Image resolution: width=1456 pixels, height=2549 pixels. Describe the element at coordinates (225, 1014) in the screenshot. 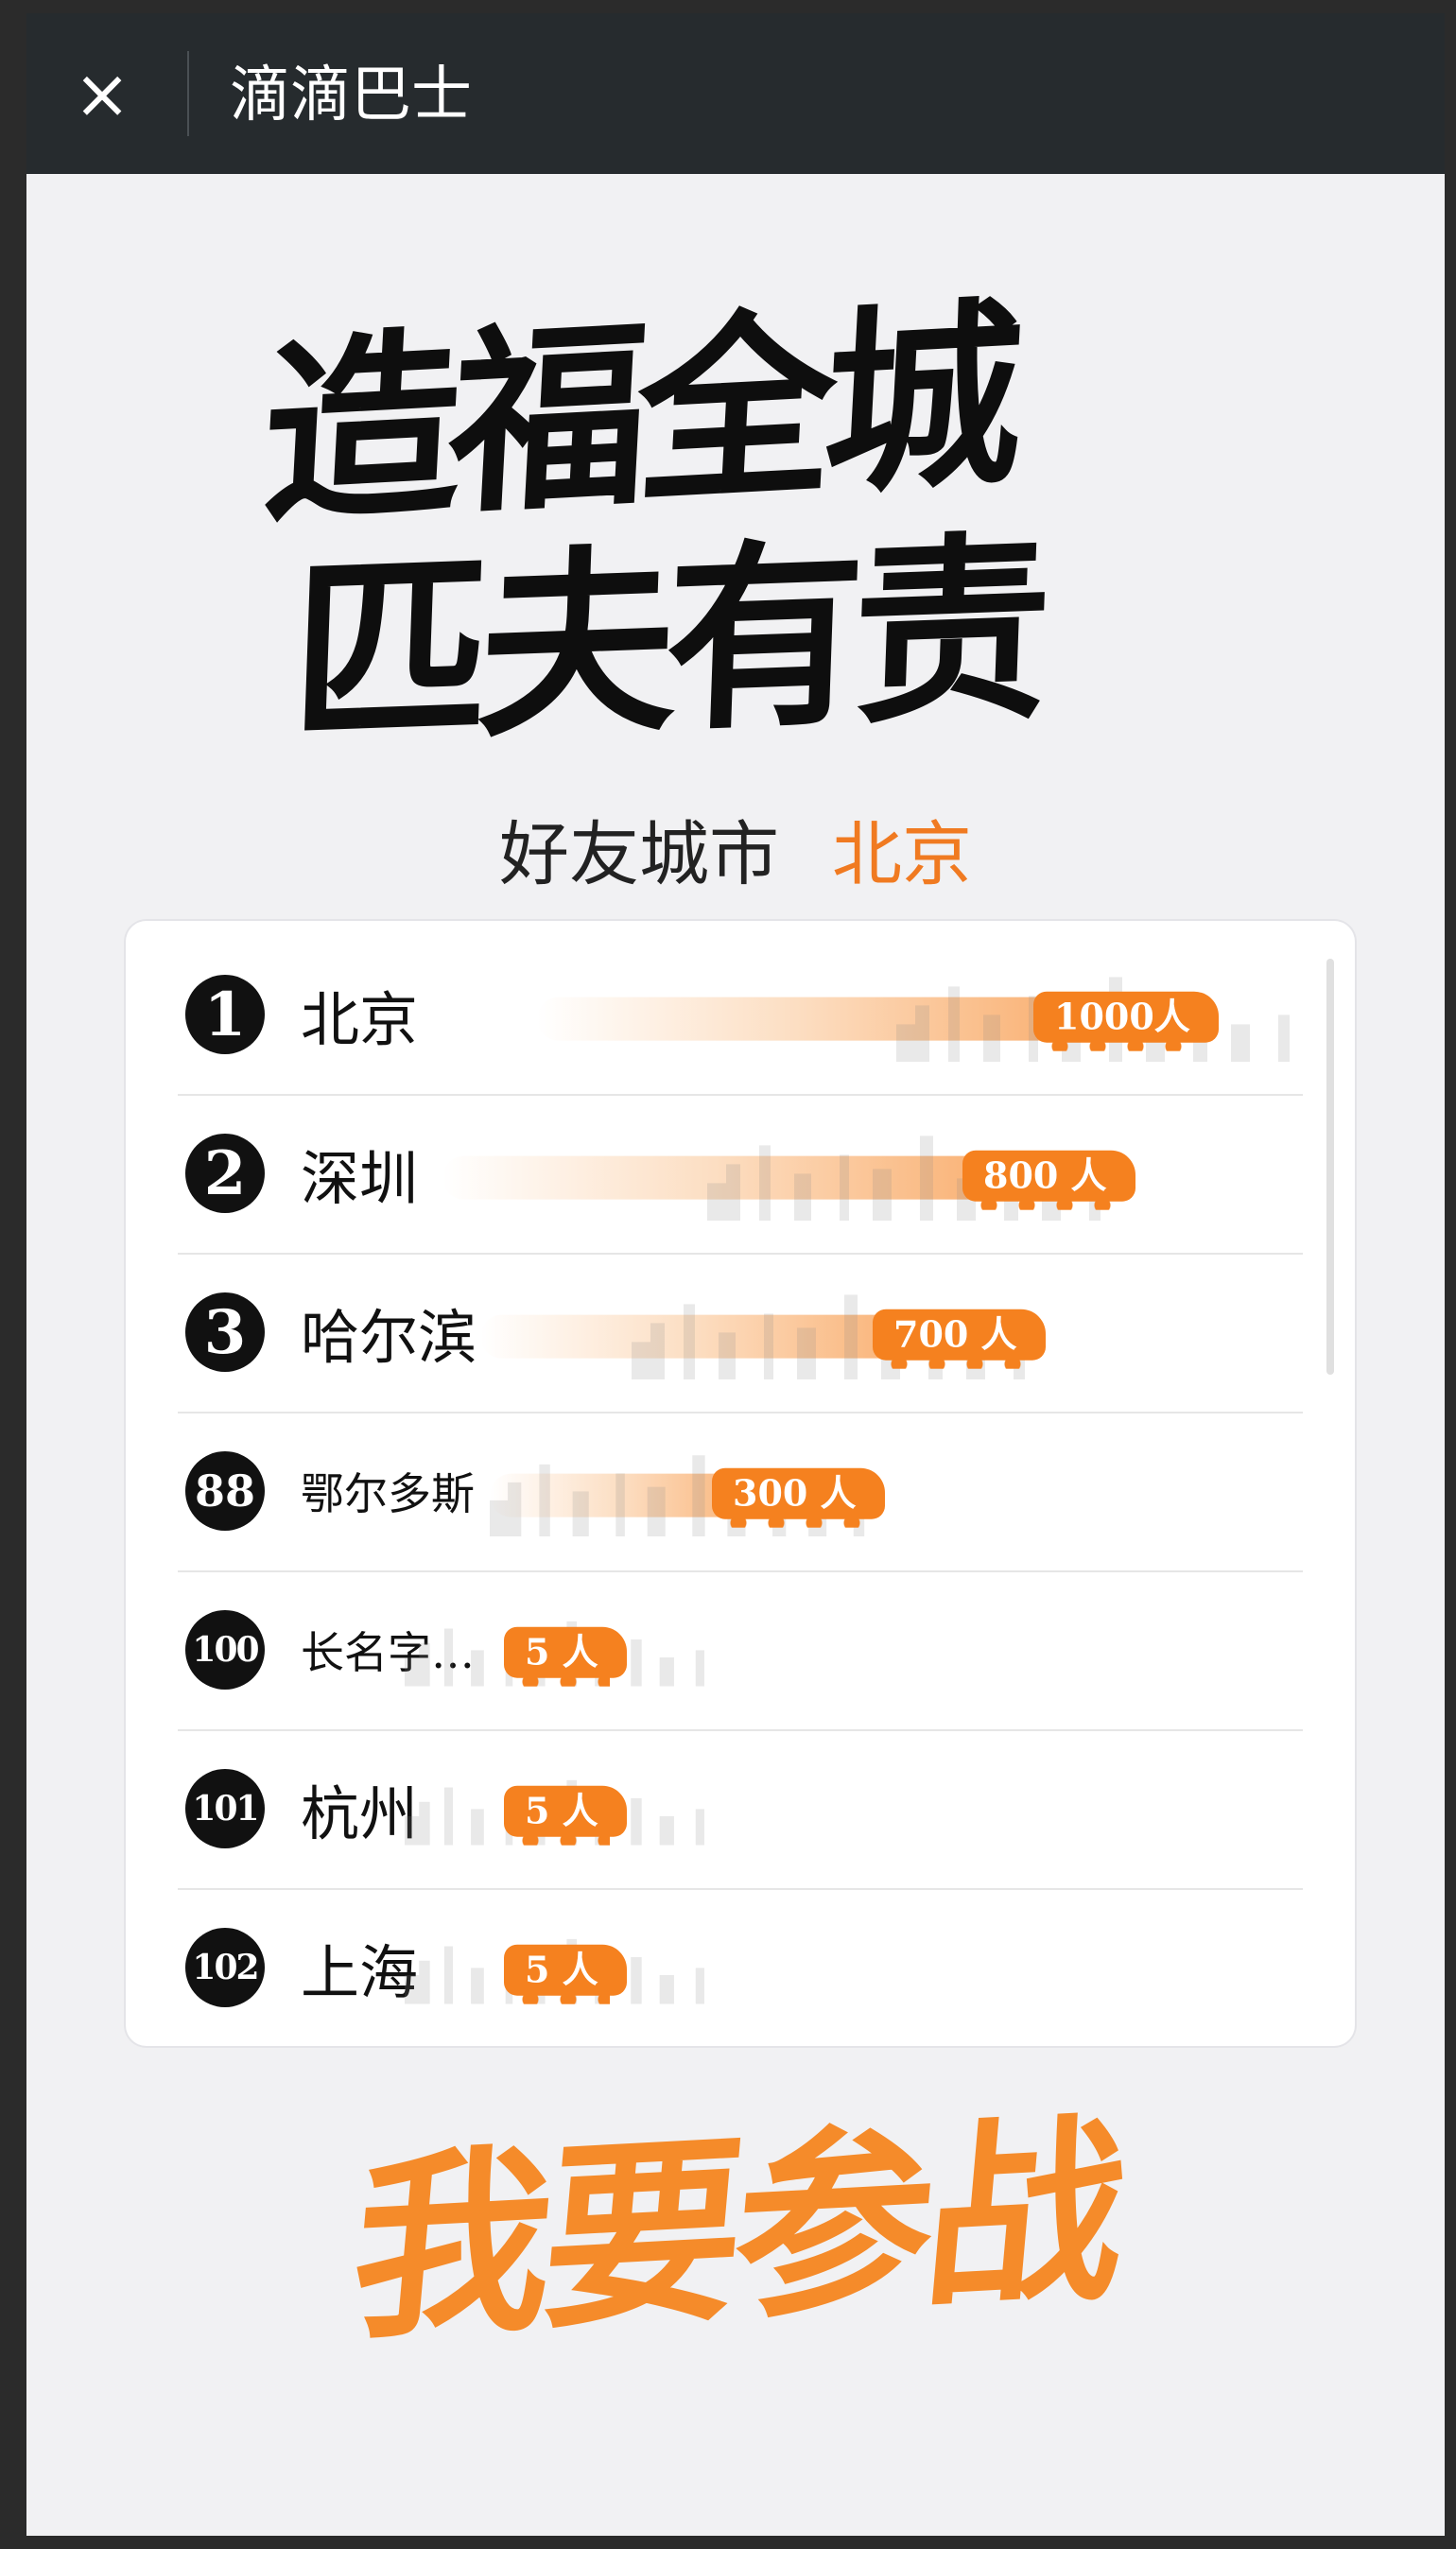

I see `rank-badge: 1` at that location.